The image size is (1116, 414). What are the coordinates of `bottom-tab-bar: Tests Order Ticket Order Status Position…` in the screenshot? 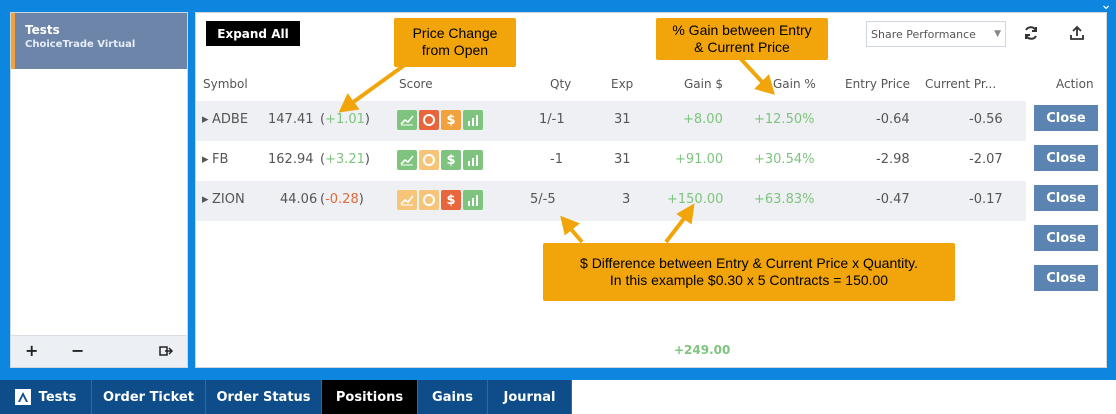 It's located at (286, 397).